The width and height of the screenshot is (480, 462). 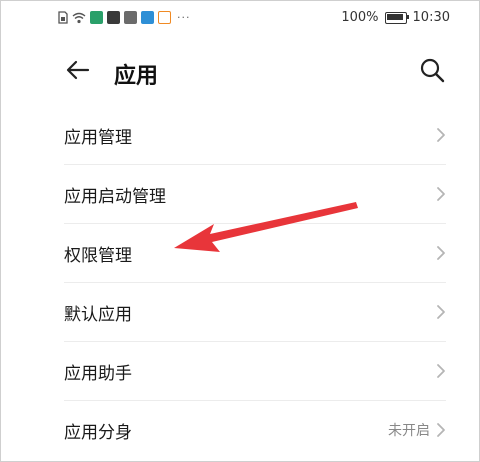 What do you see at coordinates (184, 17) in the screenshot?
I see `more-notifications: ···` at bounding box center [184, 17].